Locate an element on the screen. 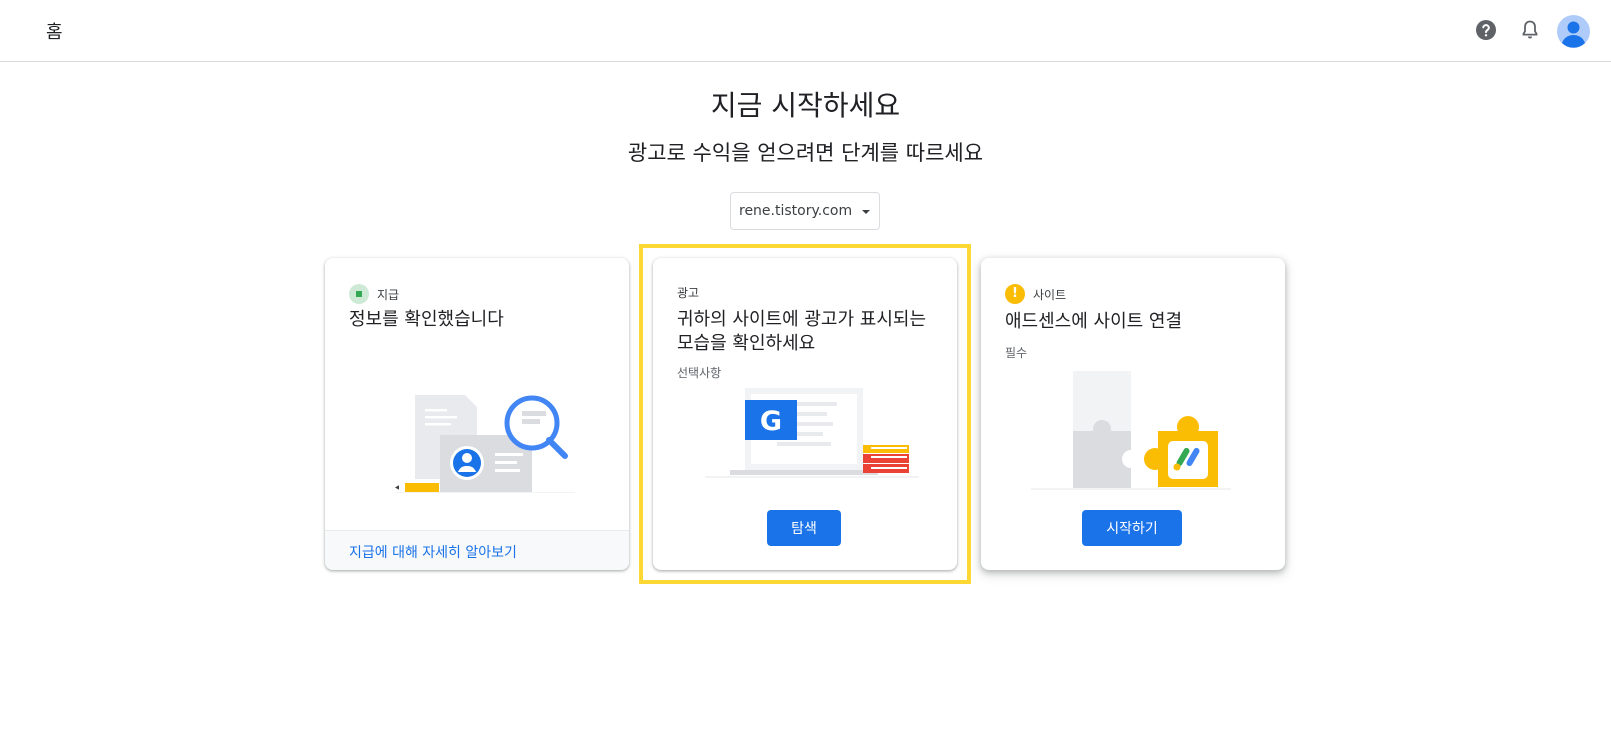 The width and height of the screenshot is (1611, 747). payments-card-tag-label: 지급 is located at coordinates (388, 294).